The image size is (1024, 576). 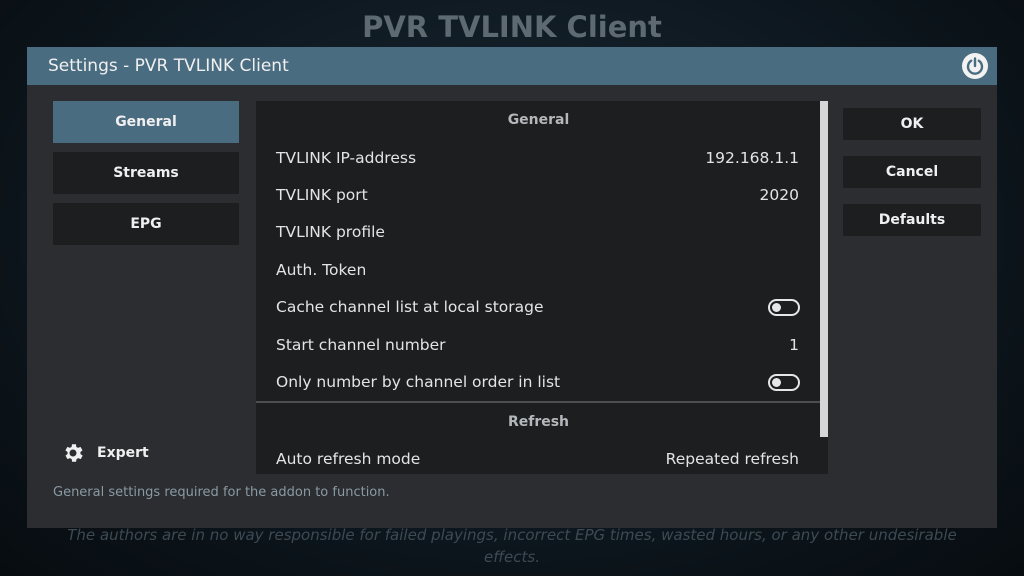 I want to click on setting-label: TVLINK IP-address, so click(x=346, y=157).